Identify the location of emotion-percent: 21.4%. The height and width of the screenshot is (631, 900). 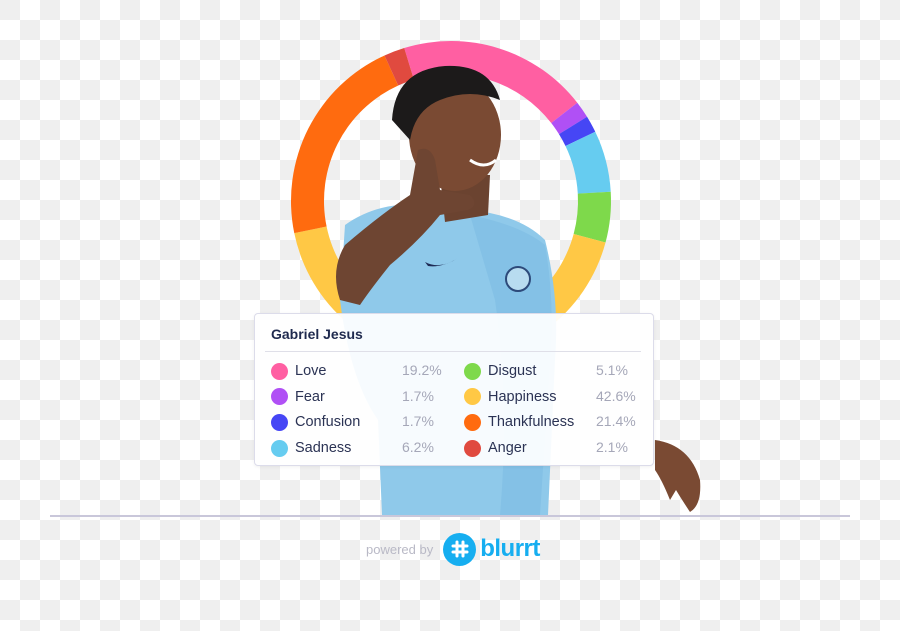
(616, 421).